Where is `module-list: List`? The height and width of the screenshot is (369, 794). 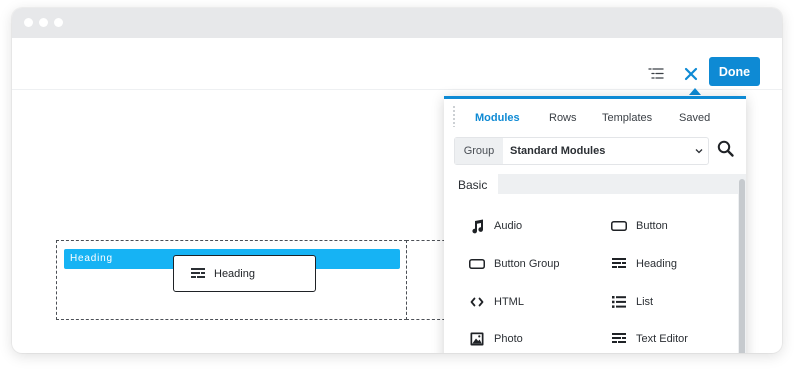 module-list: List is located at coordinates (632, 302).